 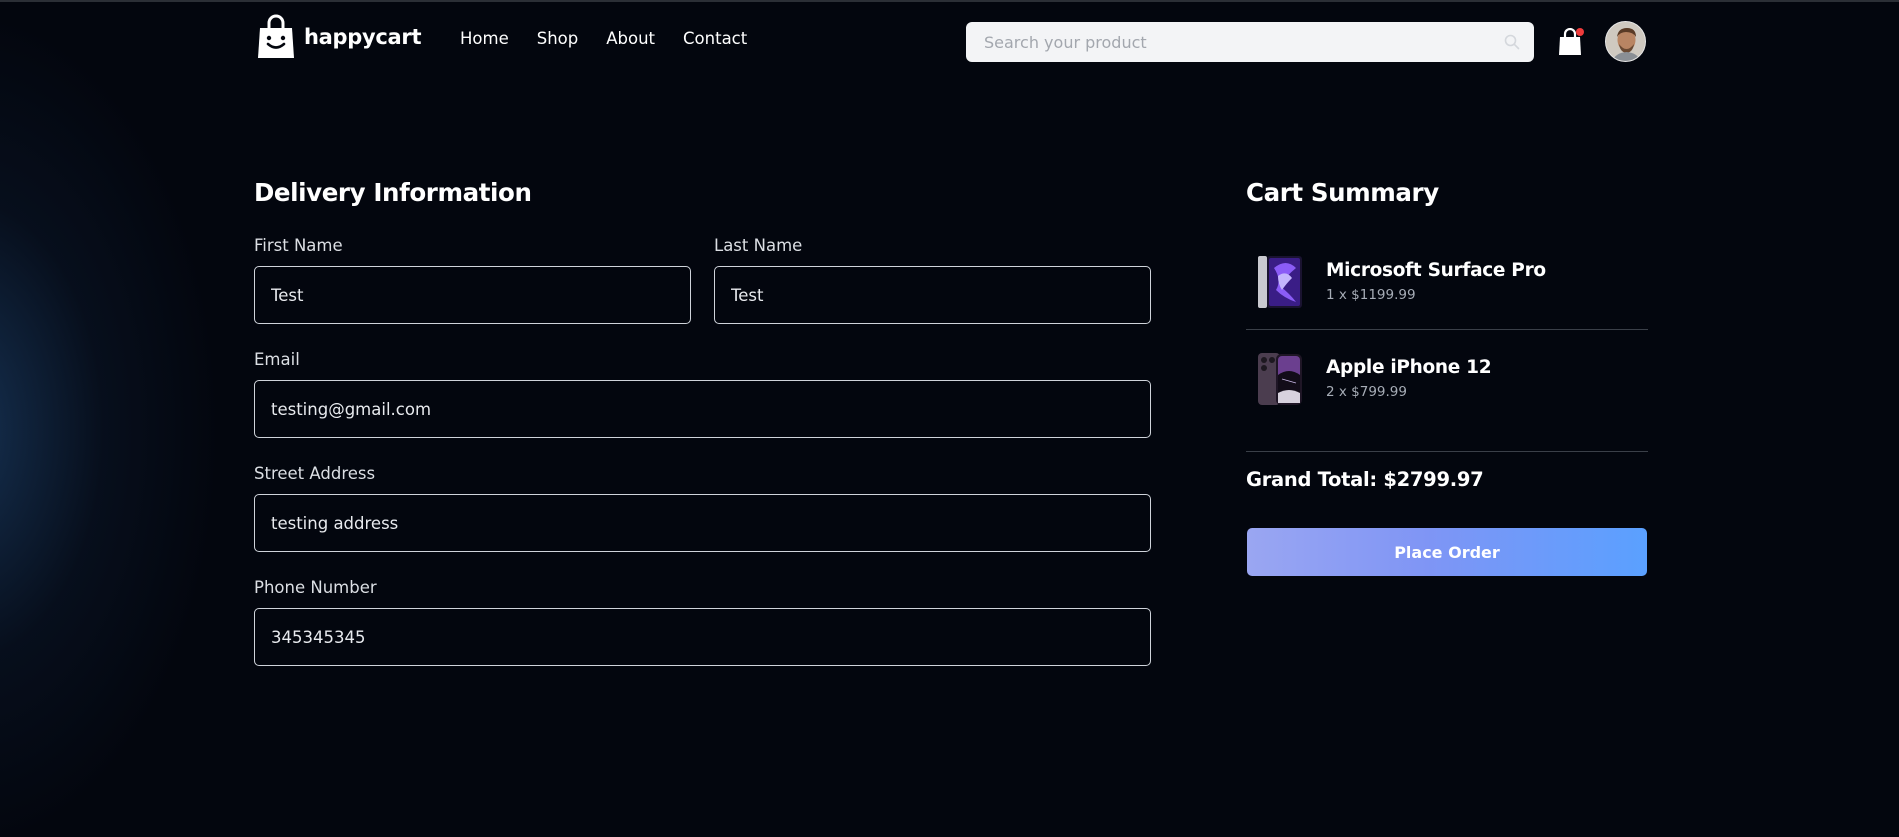 I want to click on first-name-label: First Name, so click(x=298, y=245).